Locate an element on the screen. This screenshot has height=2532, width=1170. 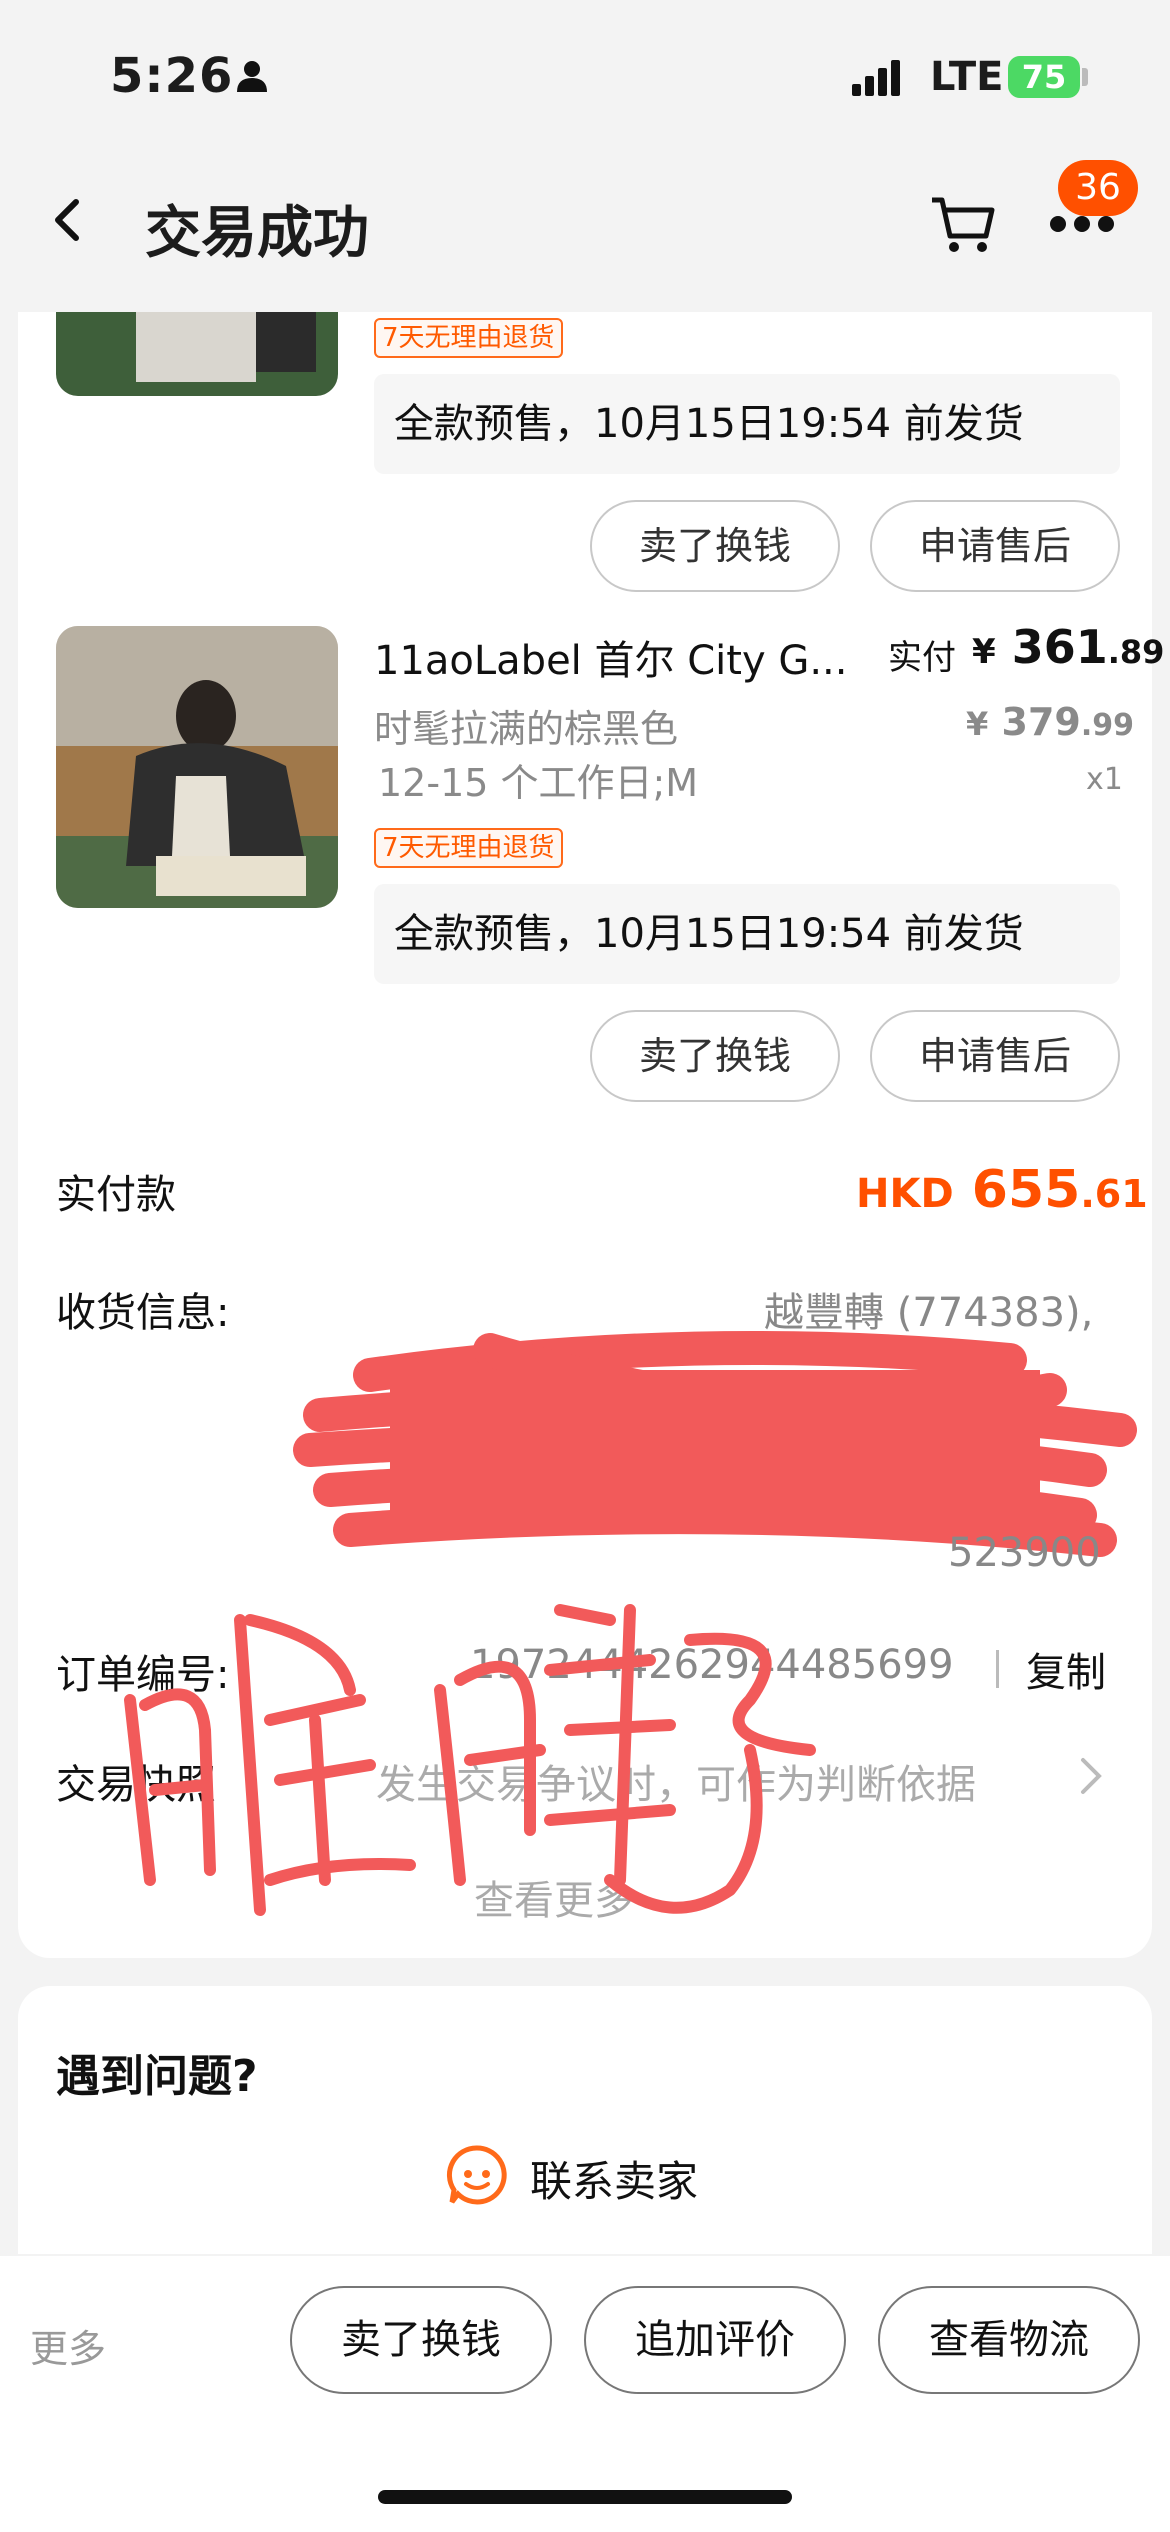
more-actions: 更多 is located at coordinates (68, 2345).